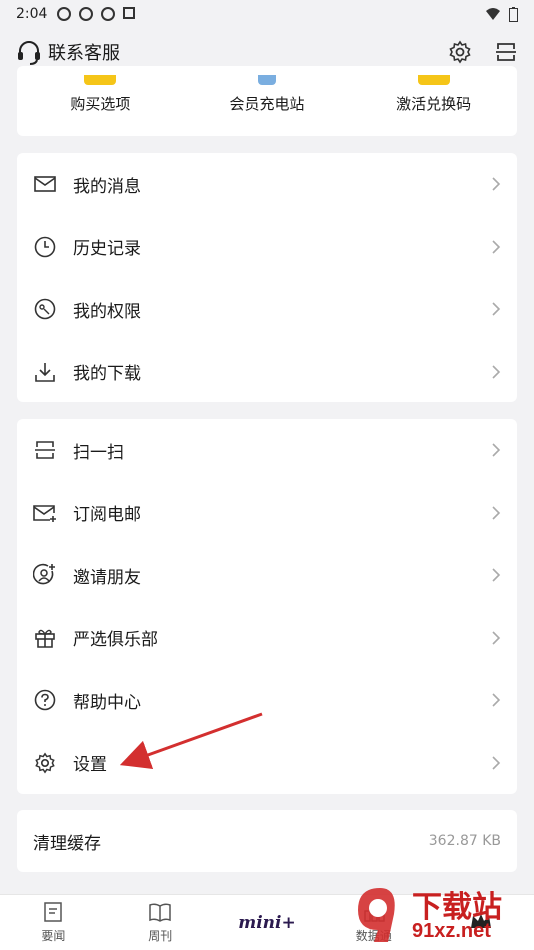 This screenshot has height=950, width=534. What do you see at coordinates (464, 841) in the screenshot?
I see `cache-size: 362.87 KB` at bounding box center [464, 841].